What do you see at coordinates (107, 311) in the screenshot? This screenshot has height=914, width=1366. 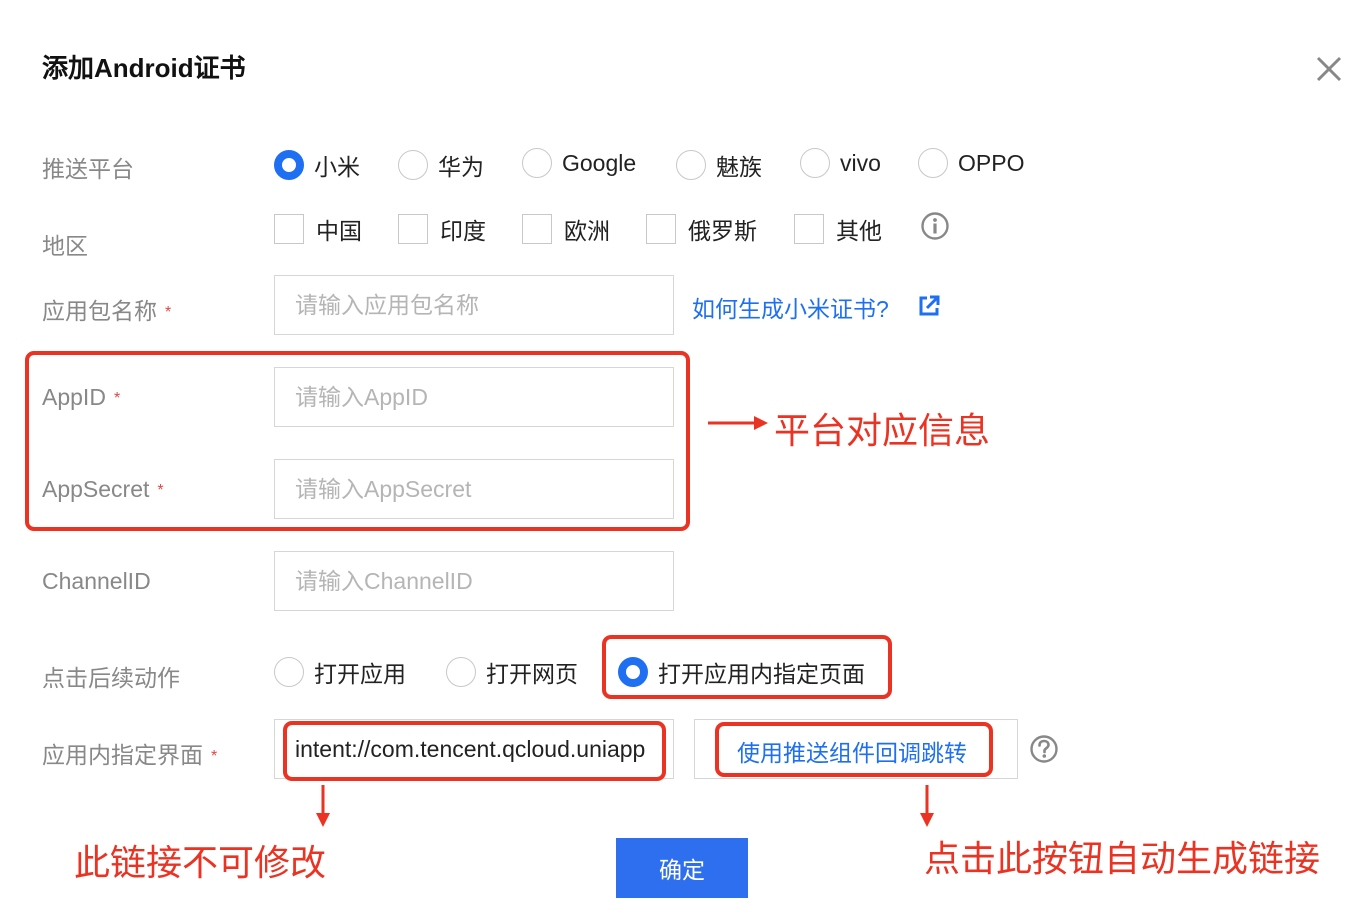 I see `package-name-label: 应用包名称 *` at bounding box center [107, 311].